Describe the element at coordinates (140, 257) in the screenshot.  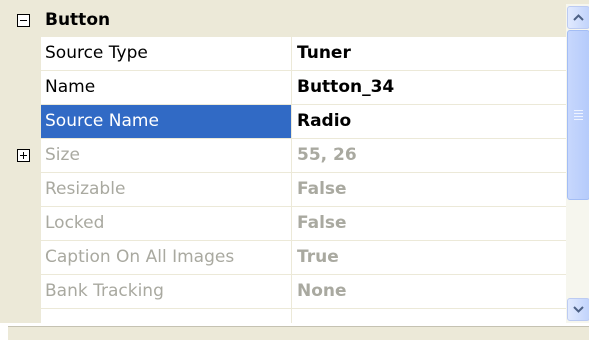
I see `property-name: Caption On All Images` at that location.